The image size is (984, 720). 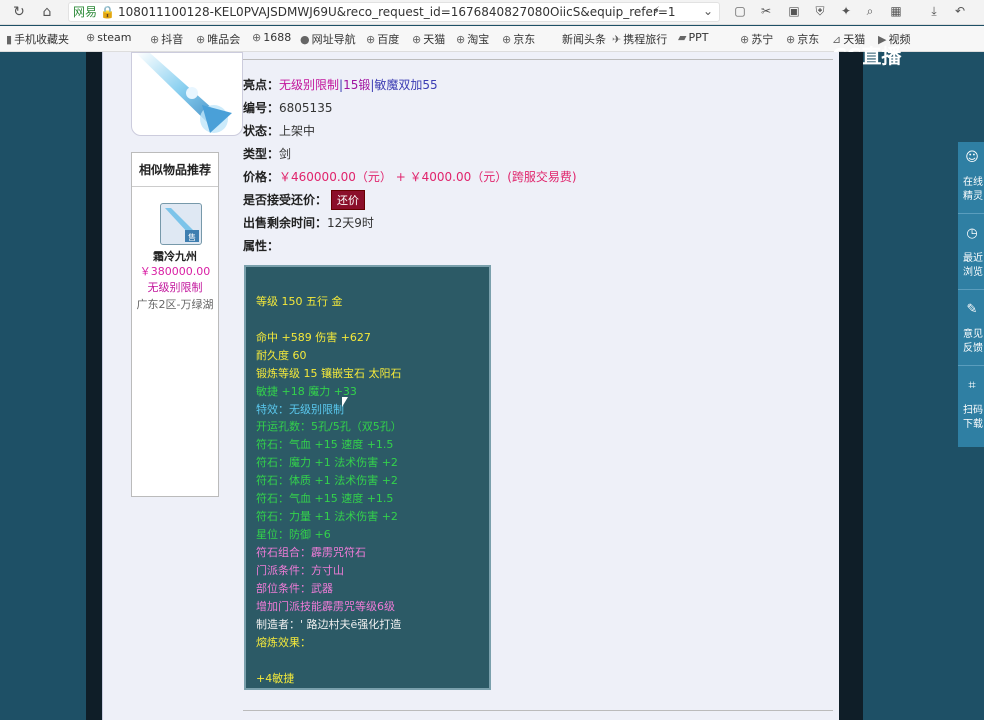 What do you see at coordinates (37, 39) in the screenshot?
I see `bookmark-item: ▮ 手机收藏夹` at bounding box center [37, 39].